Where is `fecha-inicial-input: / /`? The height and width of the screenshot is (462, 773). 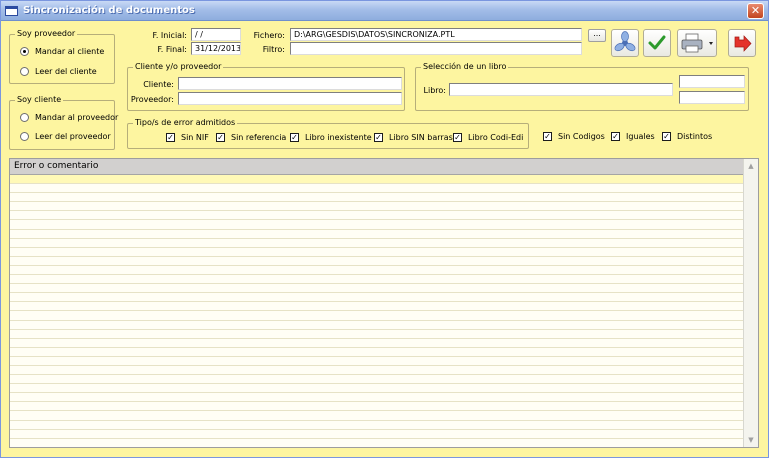
fecha-inicial-input: / / is located at coordinates (216, 34).